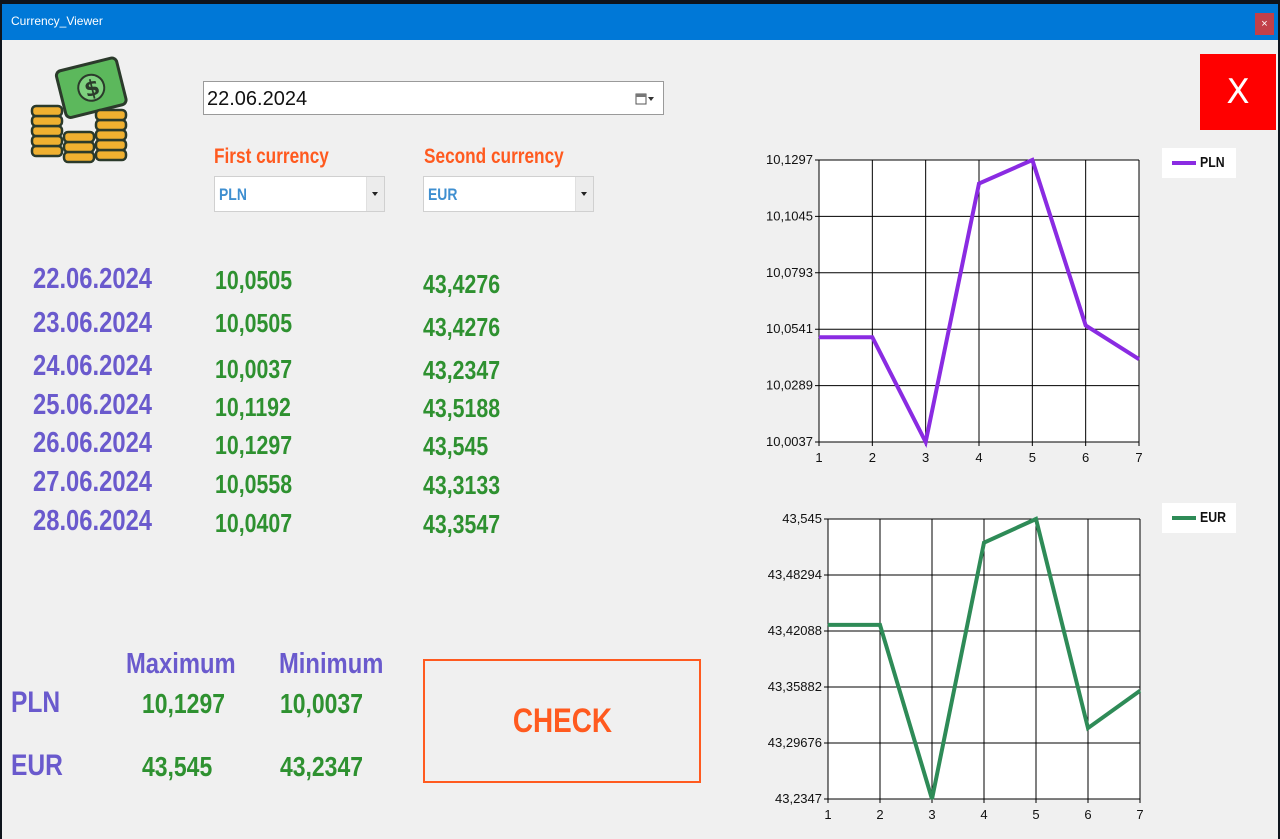  What do you see at coordinates (789, 215) in the screenshot?
I see `y-tick-label: 10,1045` at bounding box center [789, 215].